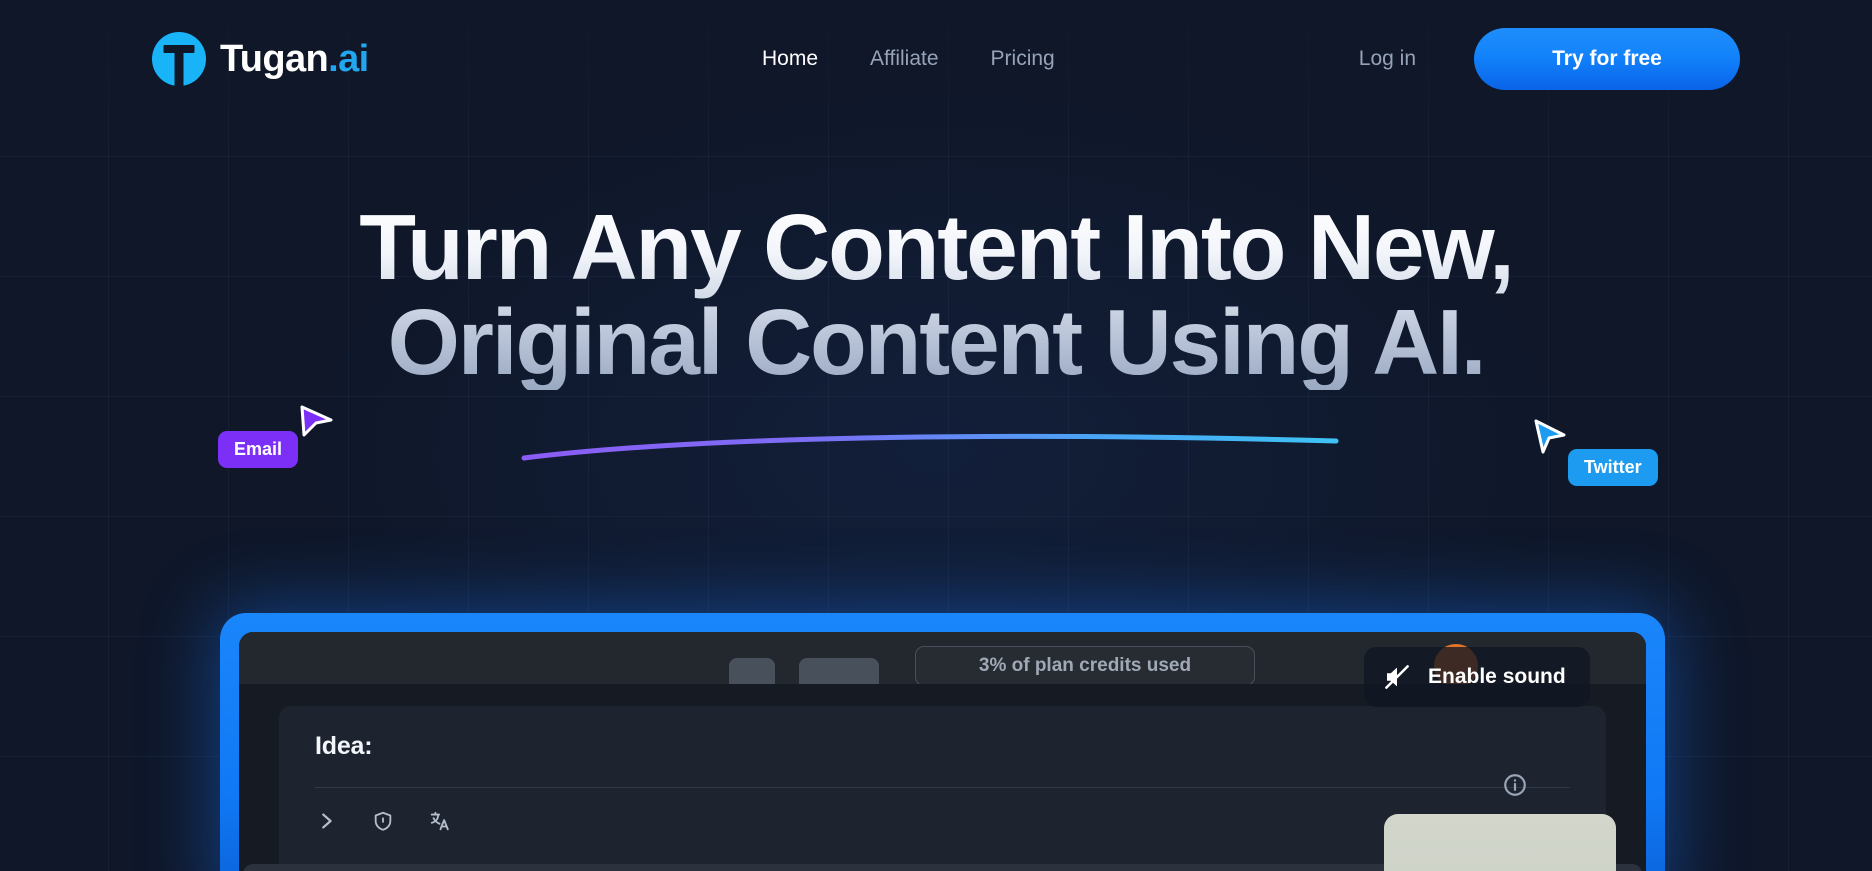  Describe the element at coordinates (790, 59) in the screenshot. I see `nav-item-home: Home` at that location.